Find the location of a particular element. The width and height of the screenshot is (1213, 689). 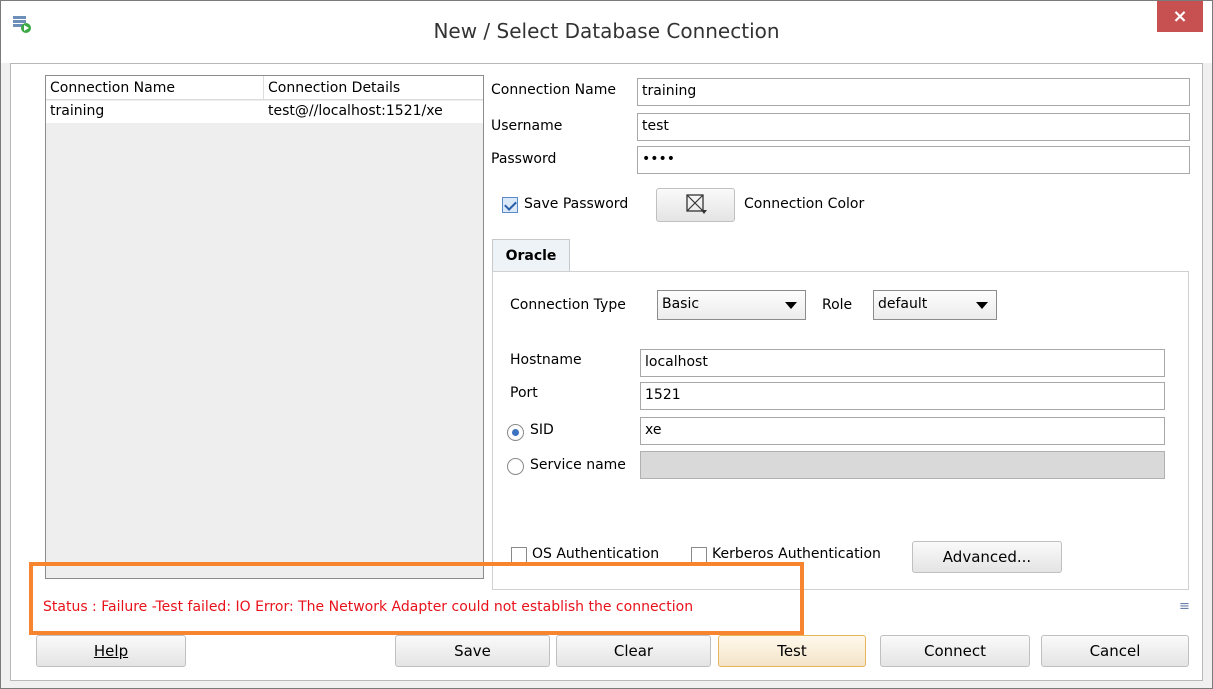

save-password-checkbox is located at coordinates (510, 205).